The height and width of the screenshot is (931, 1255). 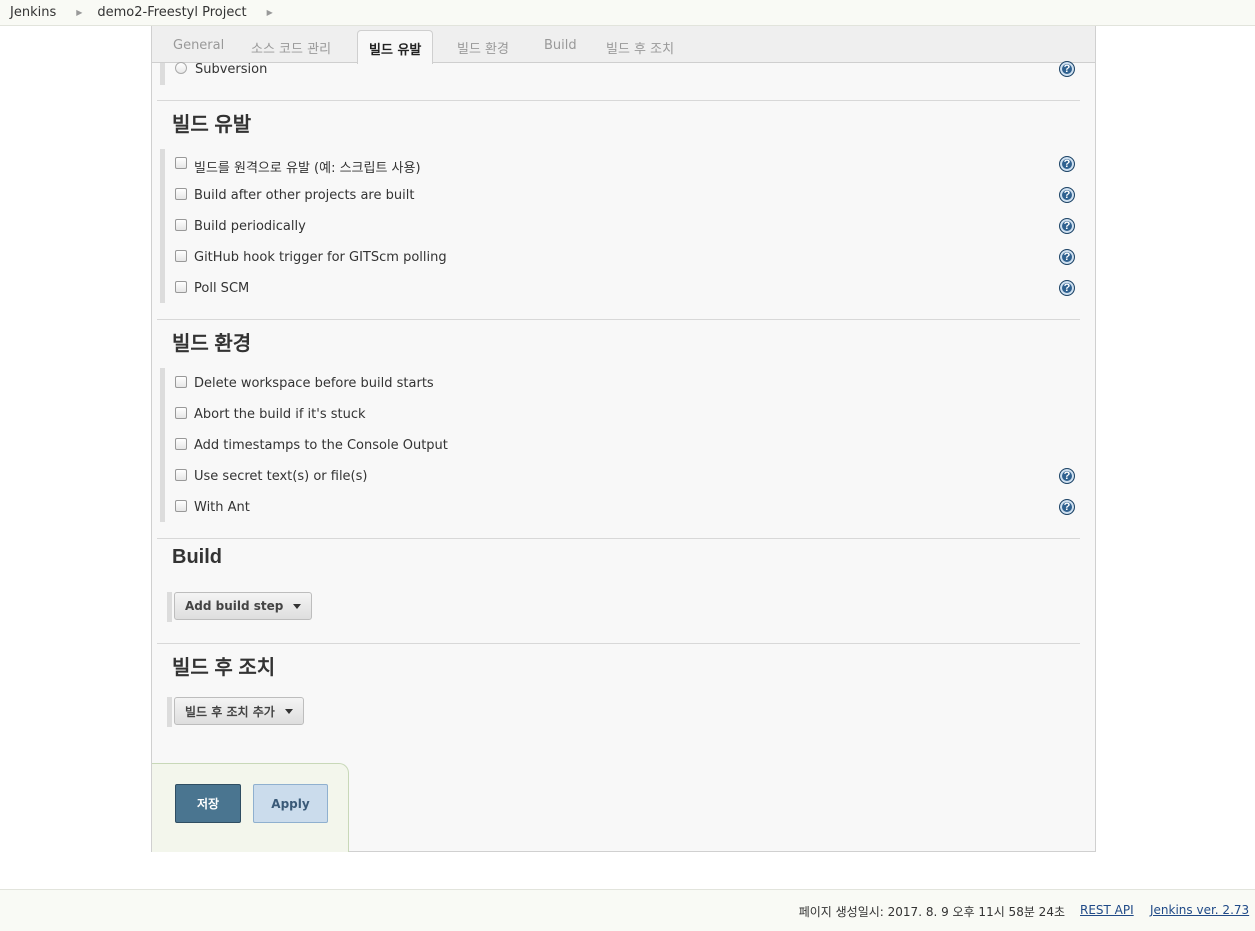 I want to click on option-label: Build periodically, so click(x=250, y=226).